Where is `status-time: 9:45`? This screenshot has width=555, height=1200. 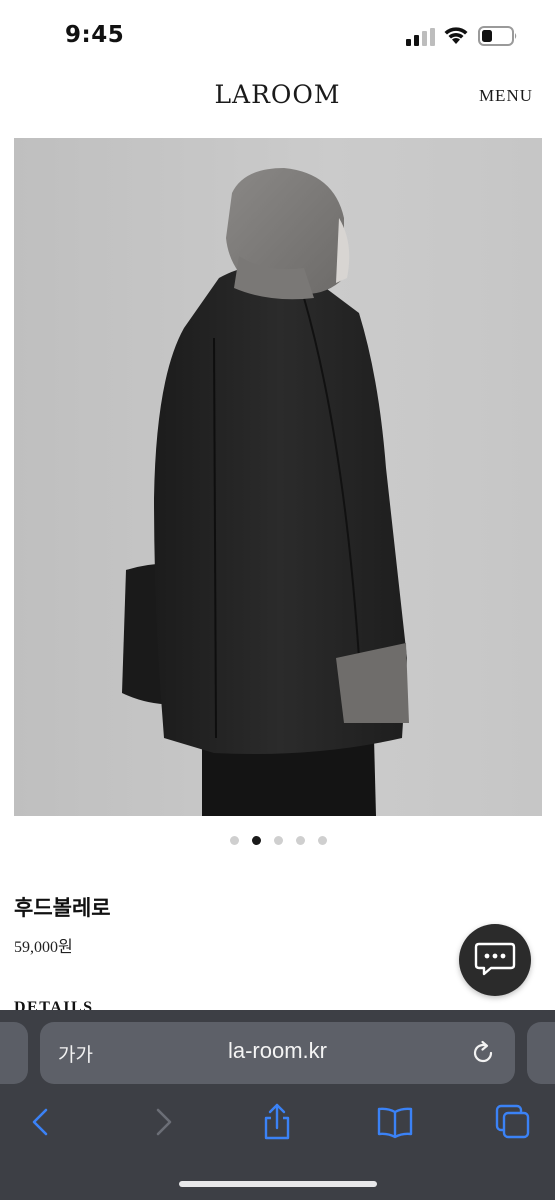
status-time: 9:45 is located at coordinates (95, 35).